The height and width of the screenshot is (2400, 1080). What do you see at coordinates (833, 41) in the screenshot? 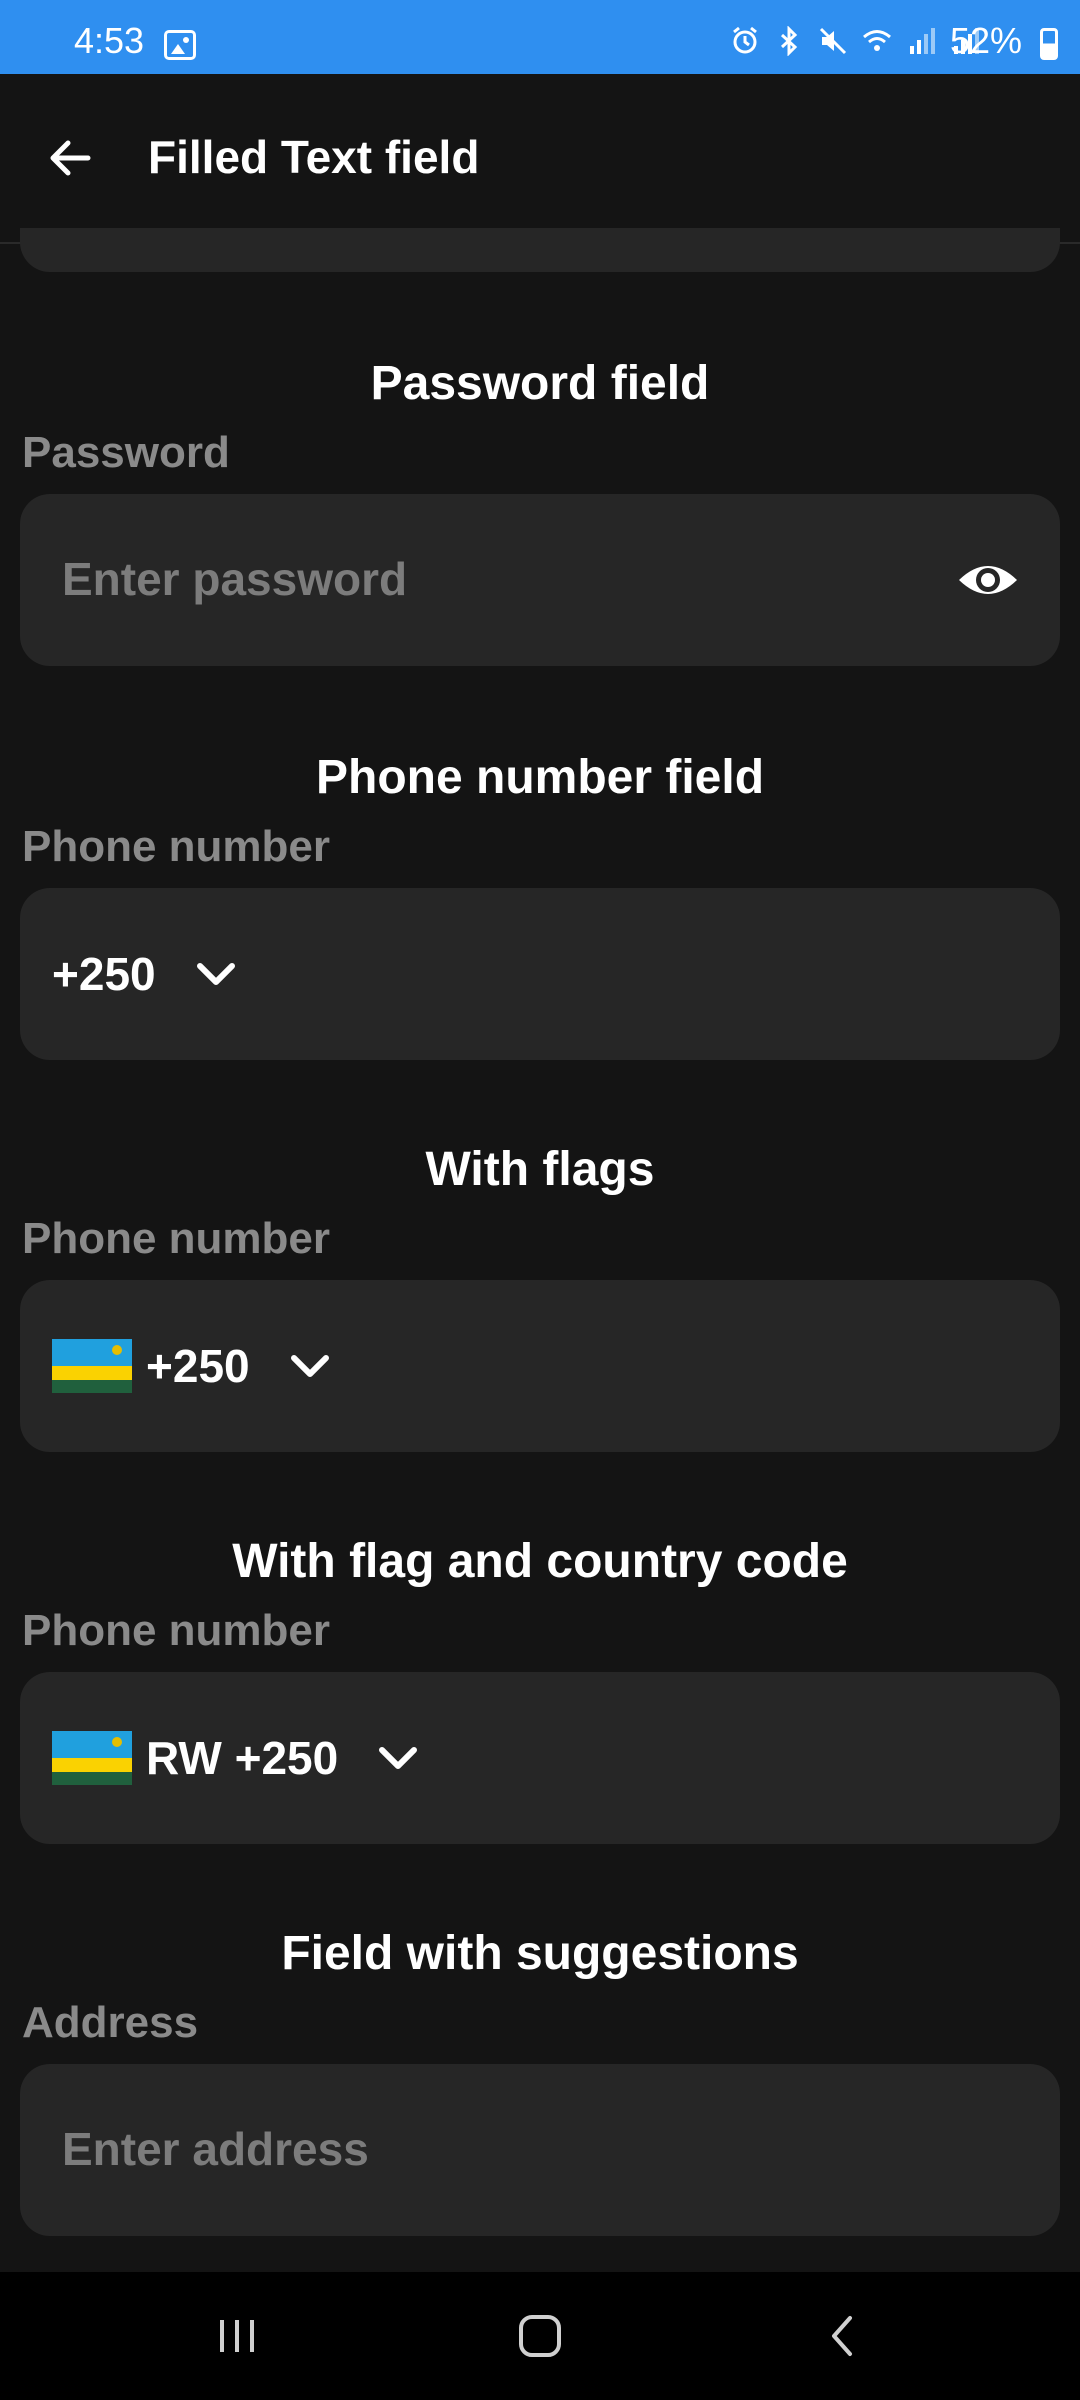
I see `mute-icon` at bounding box center [833, 41].